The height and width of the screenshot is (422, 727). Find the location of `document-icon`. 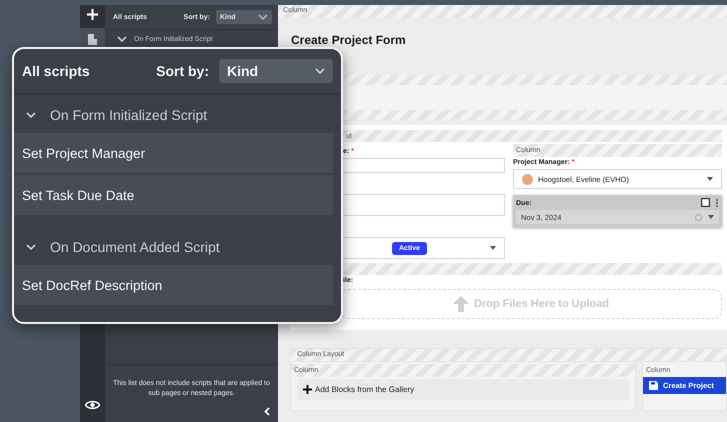

document-icon is located at coordinates (92, 39).